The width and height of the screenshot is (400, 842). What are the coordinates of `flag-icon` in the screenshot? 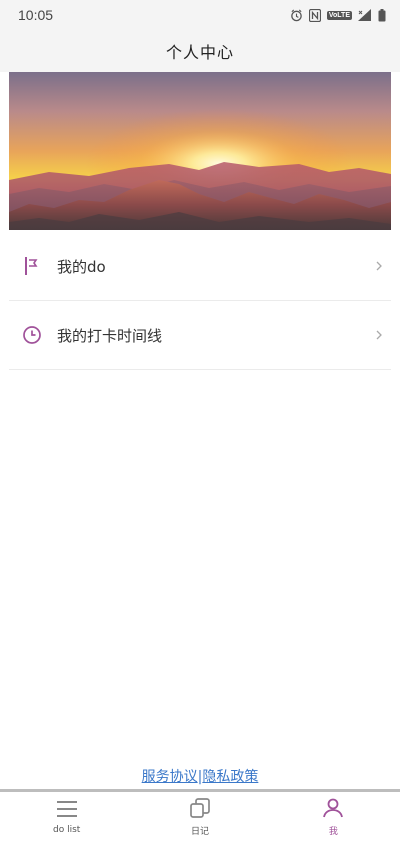 It's located at (32, 266).